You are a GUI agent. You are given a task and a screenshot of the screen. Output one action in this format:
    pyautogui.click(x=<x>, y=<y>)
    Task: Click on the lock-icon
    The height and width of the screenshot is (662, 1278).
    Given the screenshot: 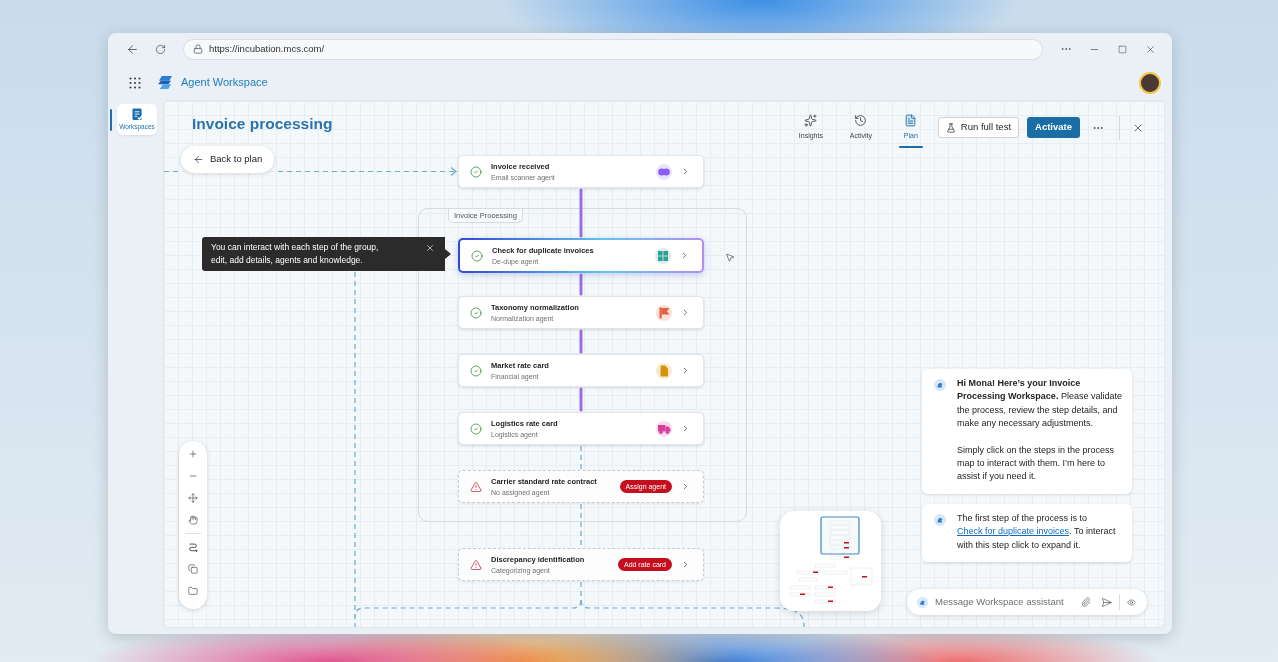 What is the action you would take?
    pyautogui.click(x=198, y=49)
    